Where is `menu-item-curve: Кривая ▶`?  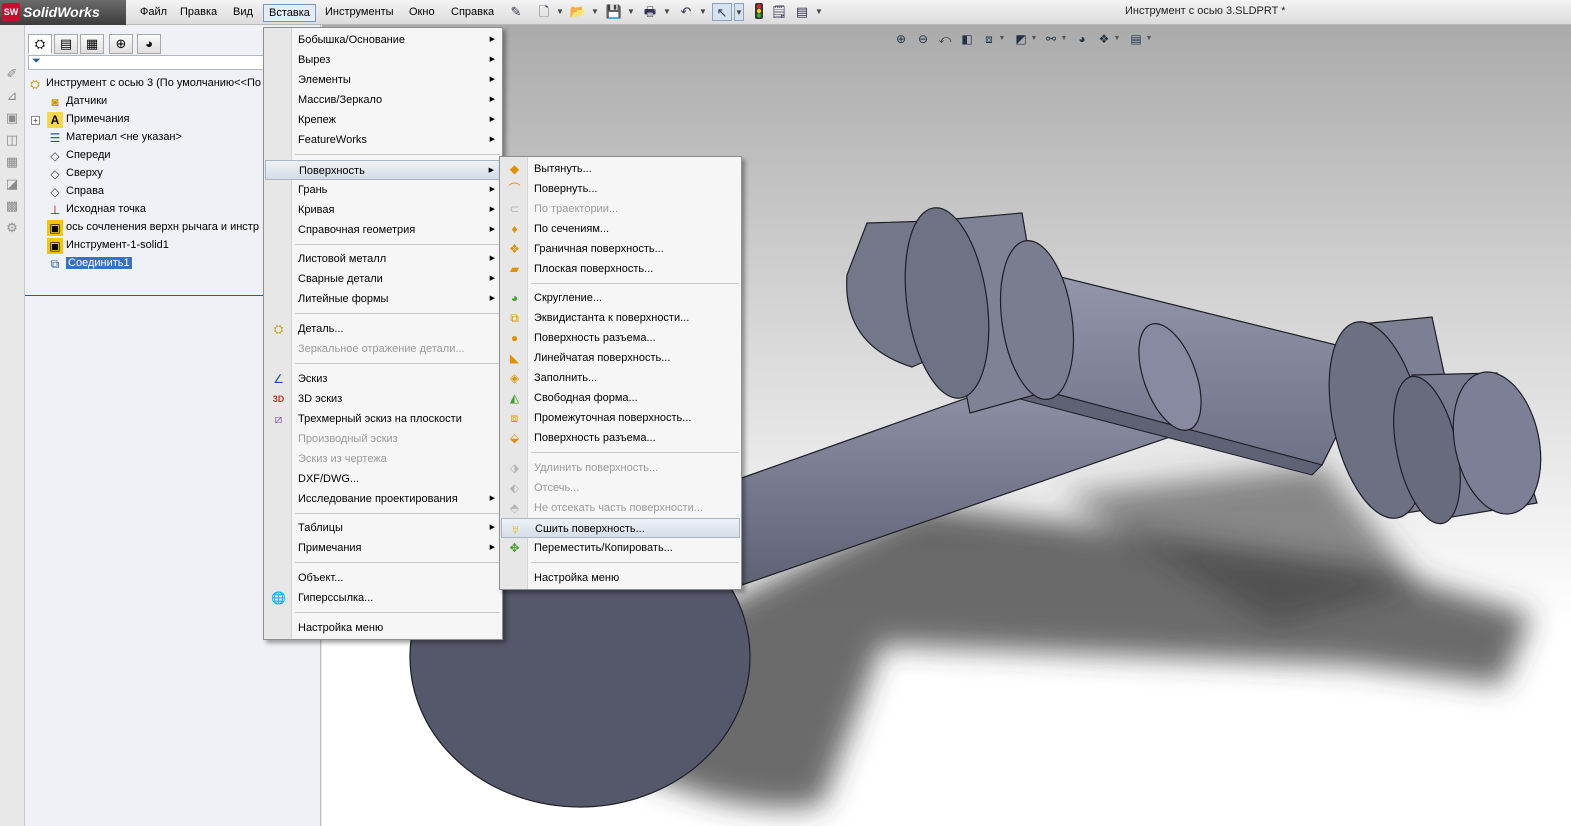
menu-item-curve: Кривая ▶ is located at coordinates (383, 210).